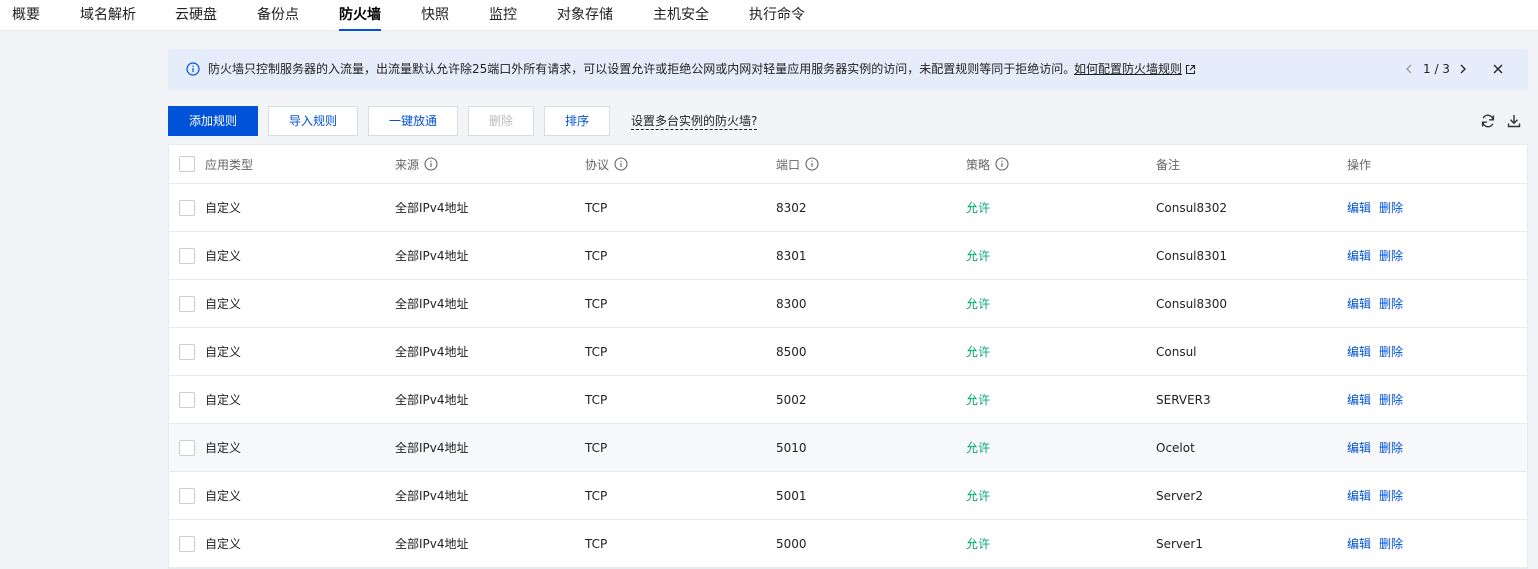  Describe the element at coordinates (848, 400) in the screenshot. I see `table-row: 自定义 全部IPv4地址 TCP 5002 允许 SERVER3 编辑 删除` at that location.